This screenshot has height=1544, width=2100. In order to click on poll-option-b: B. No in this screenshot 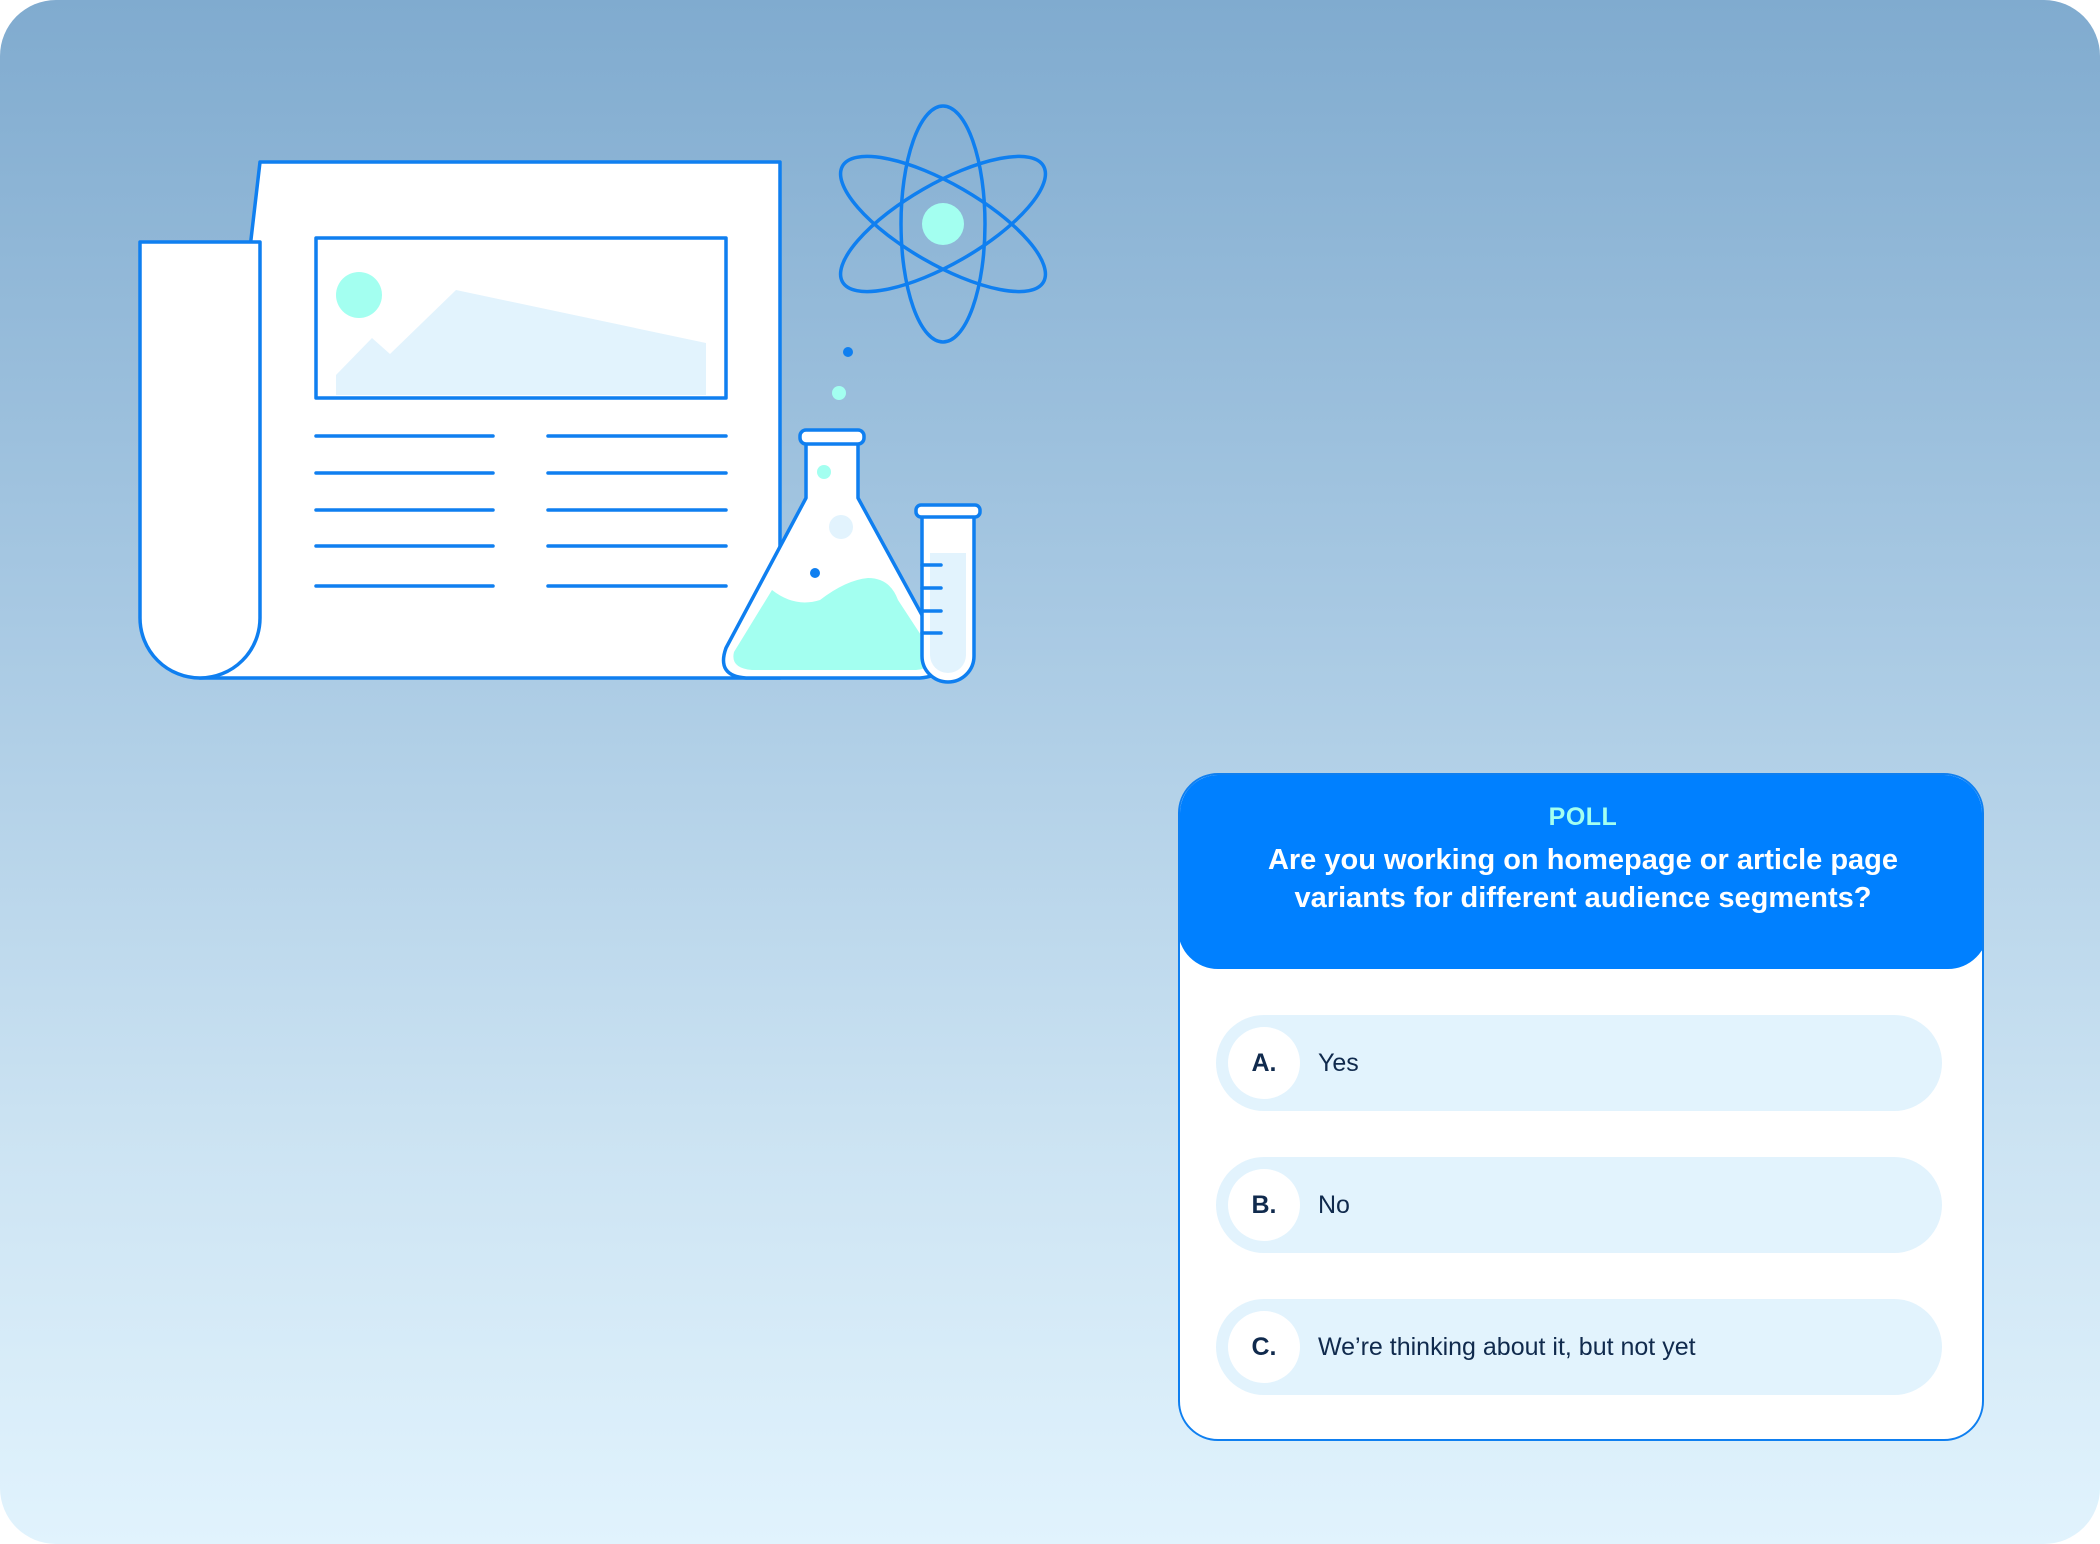, I will do `click(1579, 1205)`.